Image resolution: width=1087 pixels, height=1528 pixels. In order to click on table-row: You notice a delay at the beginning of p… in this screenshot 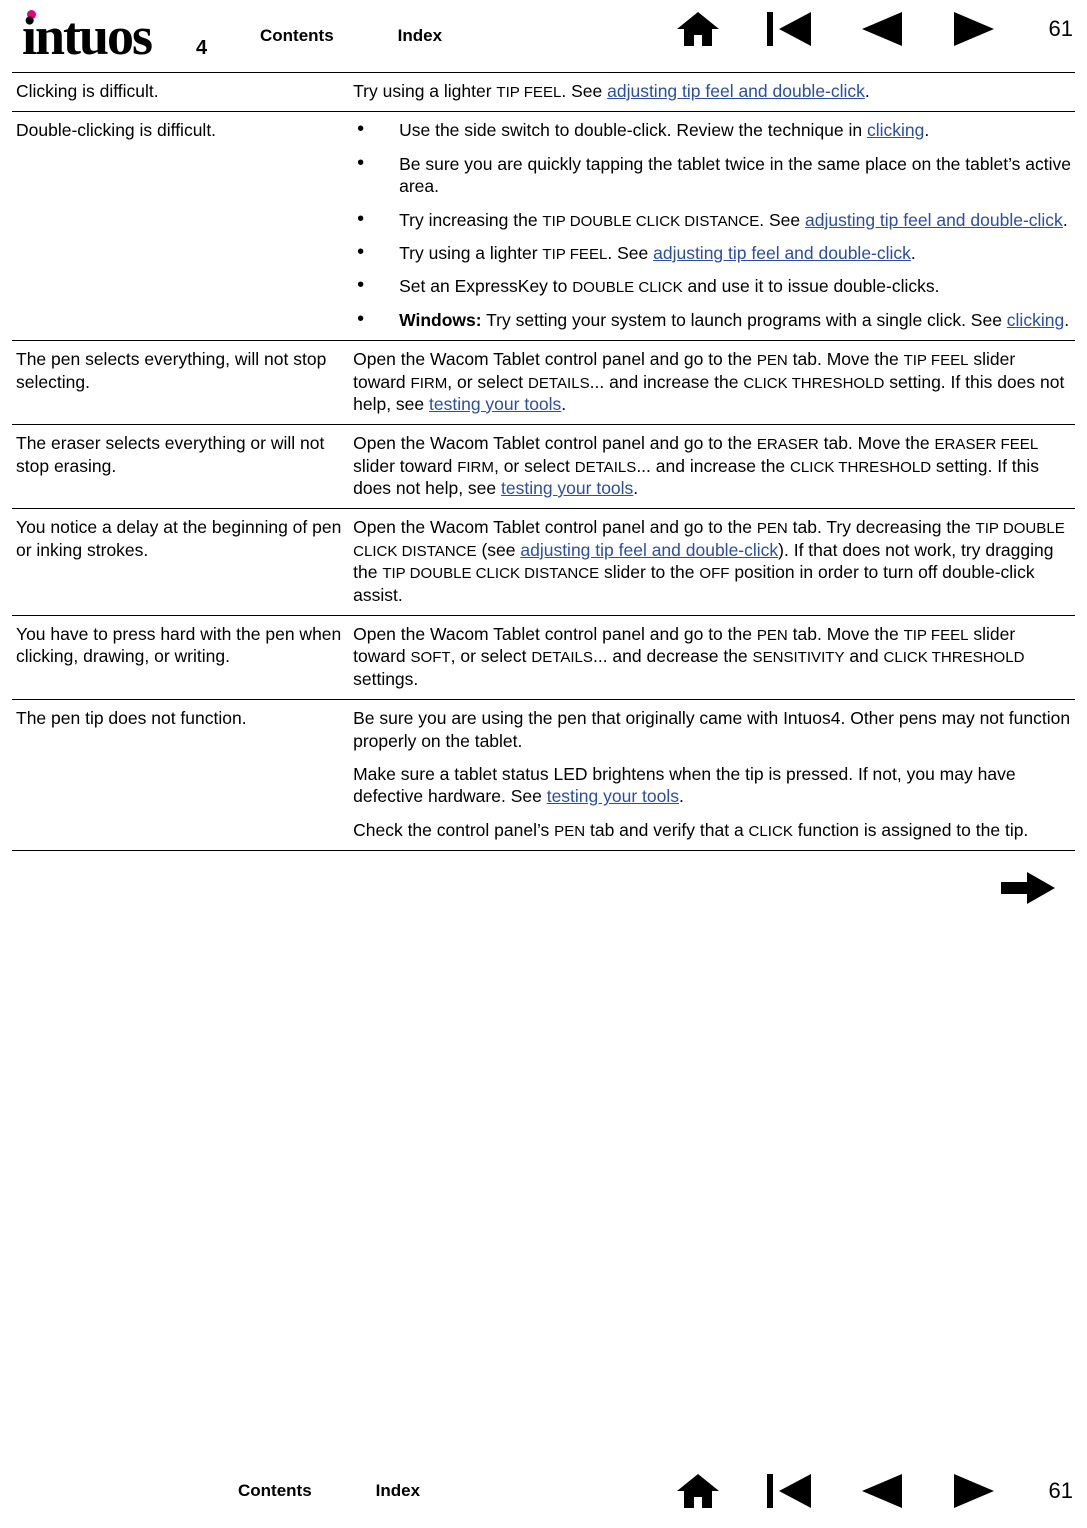, I will do `click(543, 562)`.